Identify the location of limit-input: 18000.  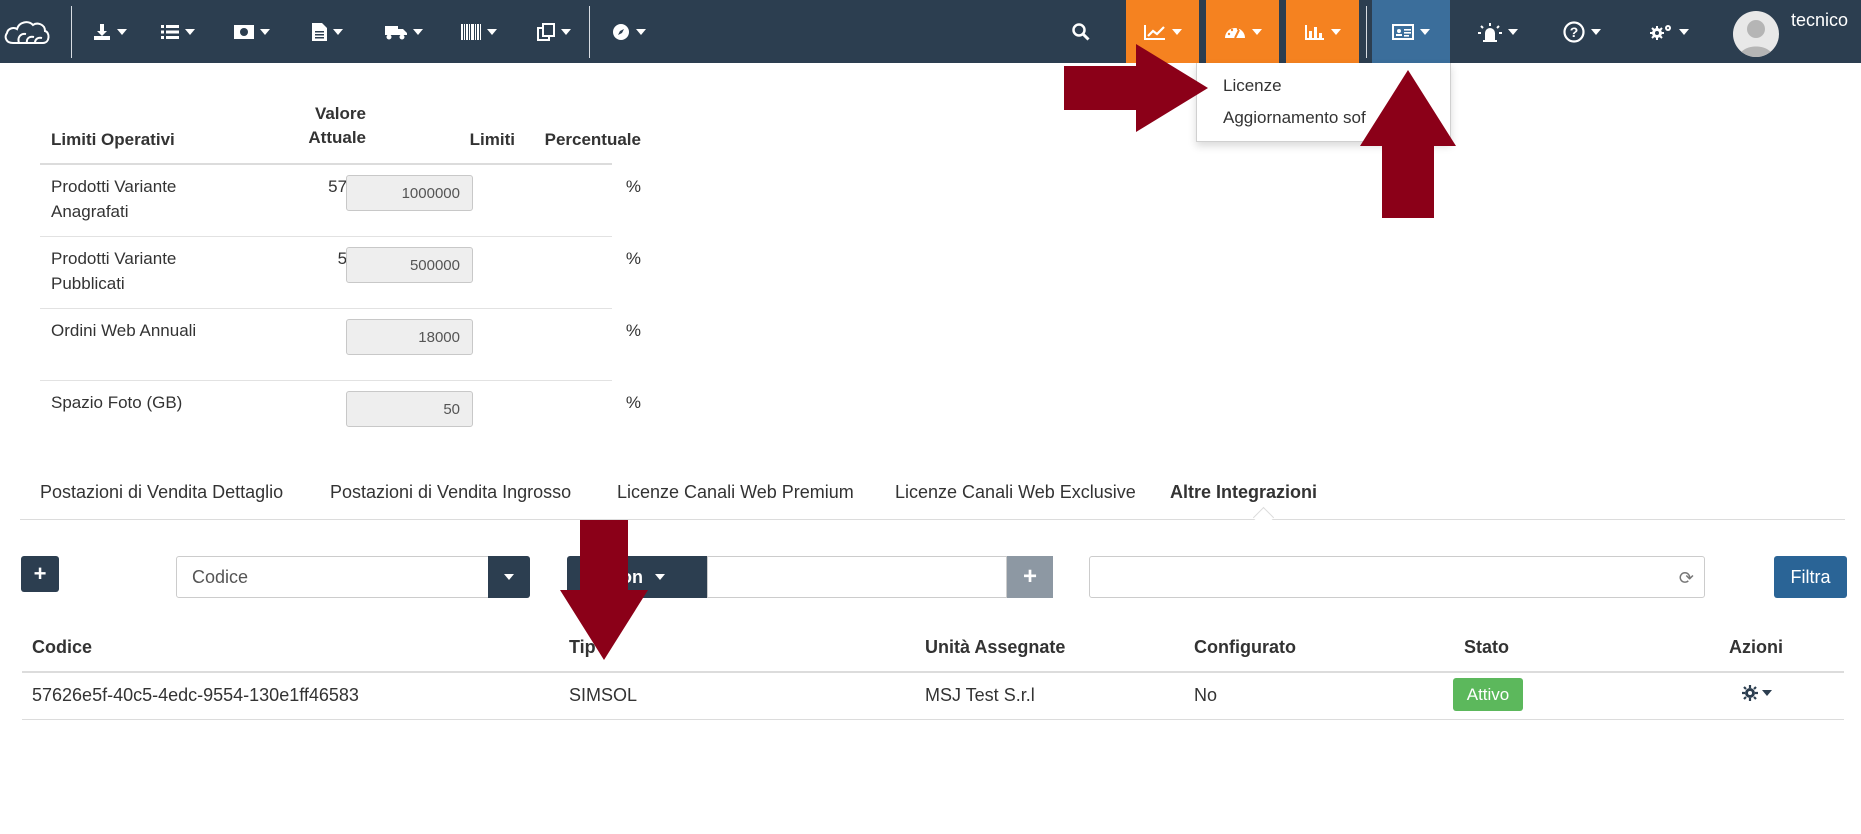
(409, 337).